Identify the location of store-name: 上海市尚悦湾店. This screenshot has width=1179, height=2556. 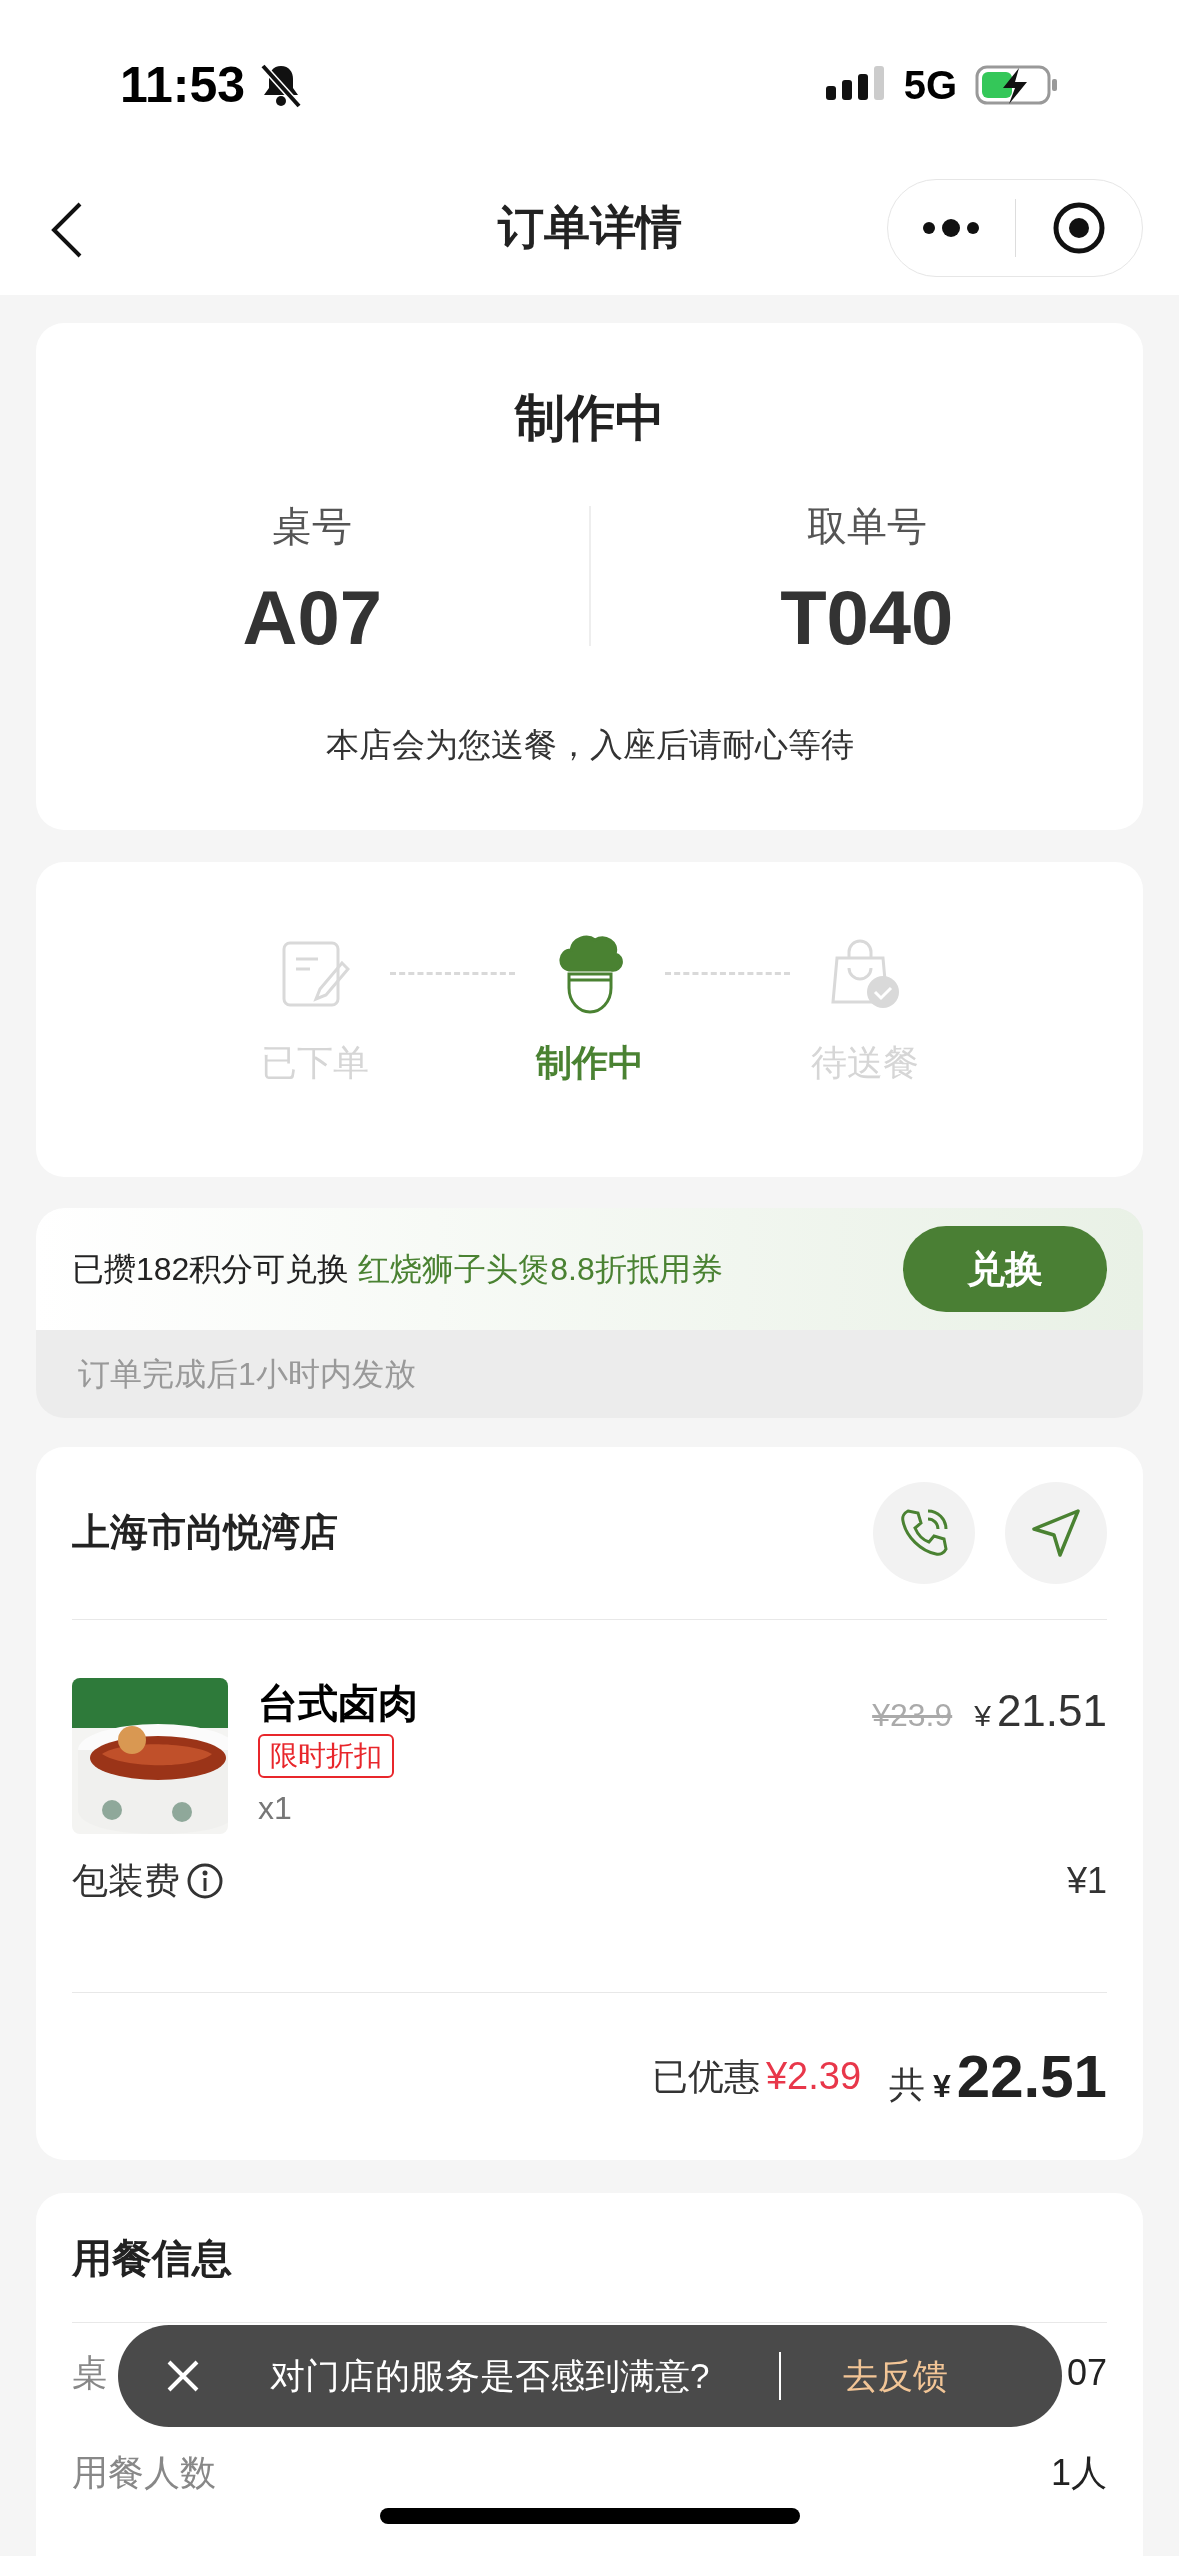
(205, 1533).